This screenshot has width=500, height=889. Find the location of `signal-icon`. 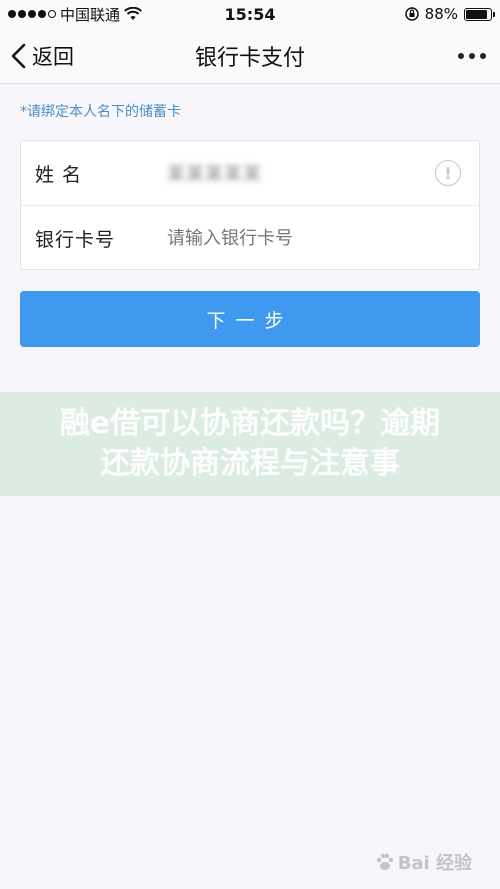

signal-icon is located at coordinates (32, 14).